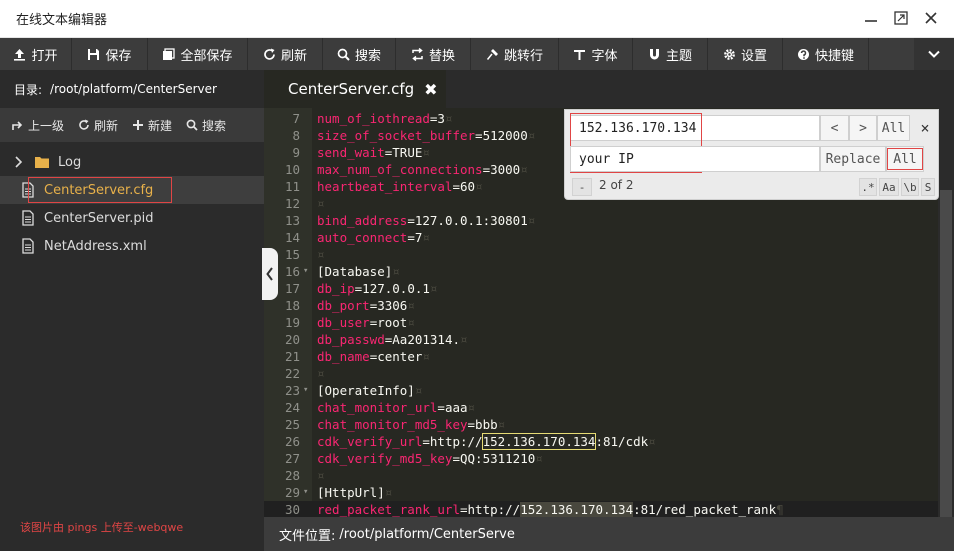 The height and width of the screenshot is (551, 954). Describe the element at coordinates (355, 89) in the screenshot. I see `tab-centerserver-cfg: CenterServer.cfg ✖` at that location.